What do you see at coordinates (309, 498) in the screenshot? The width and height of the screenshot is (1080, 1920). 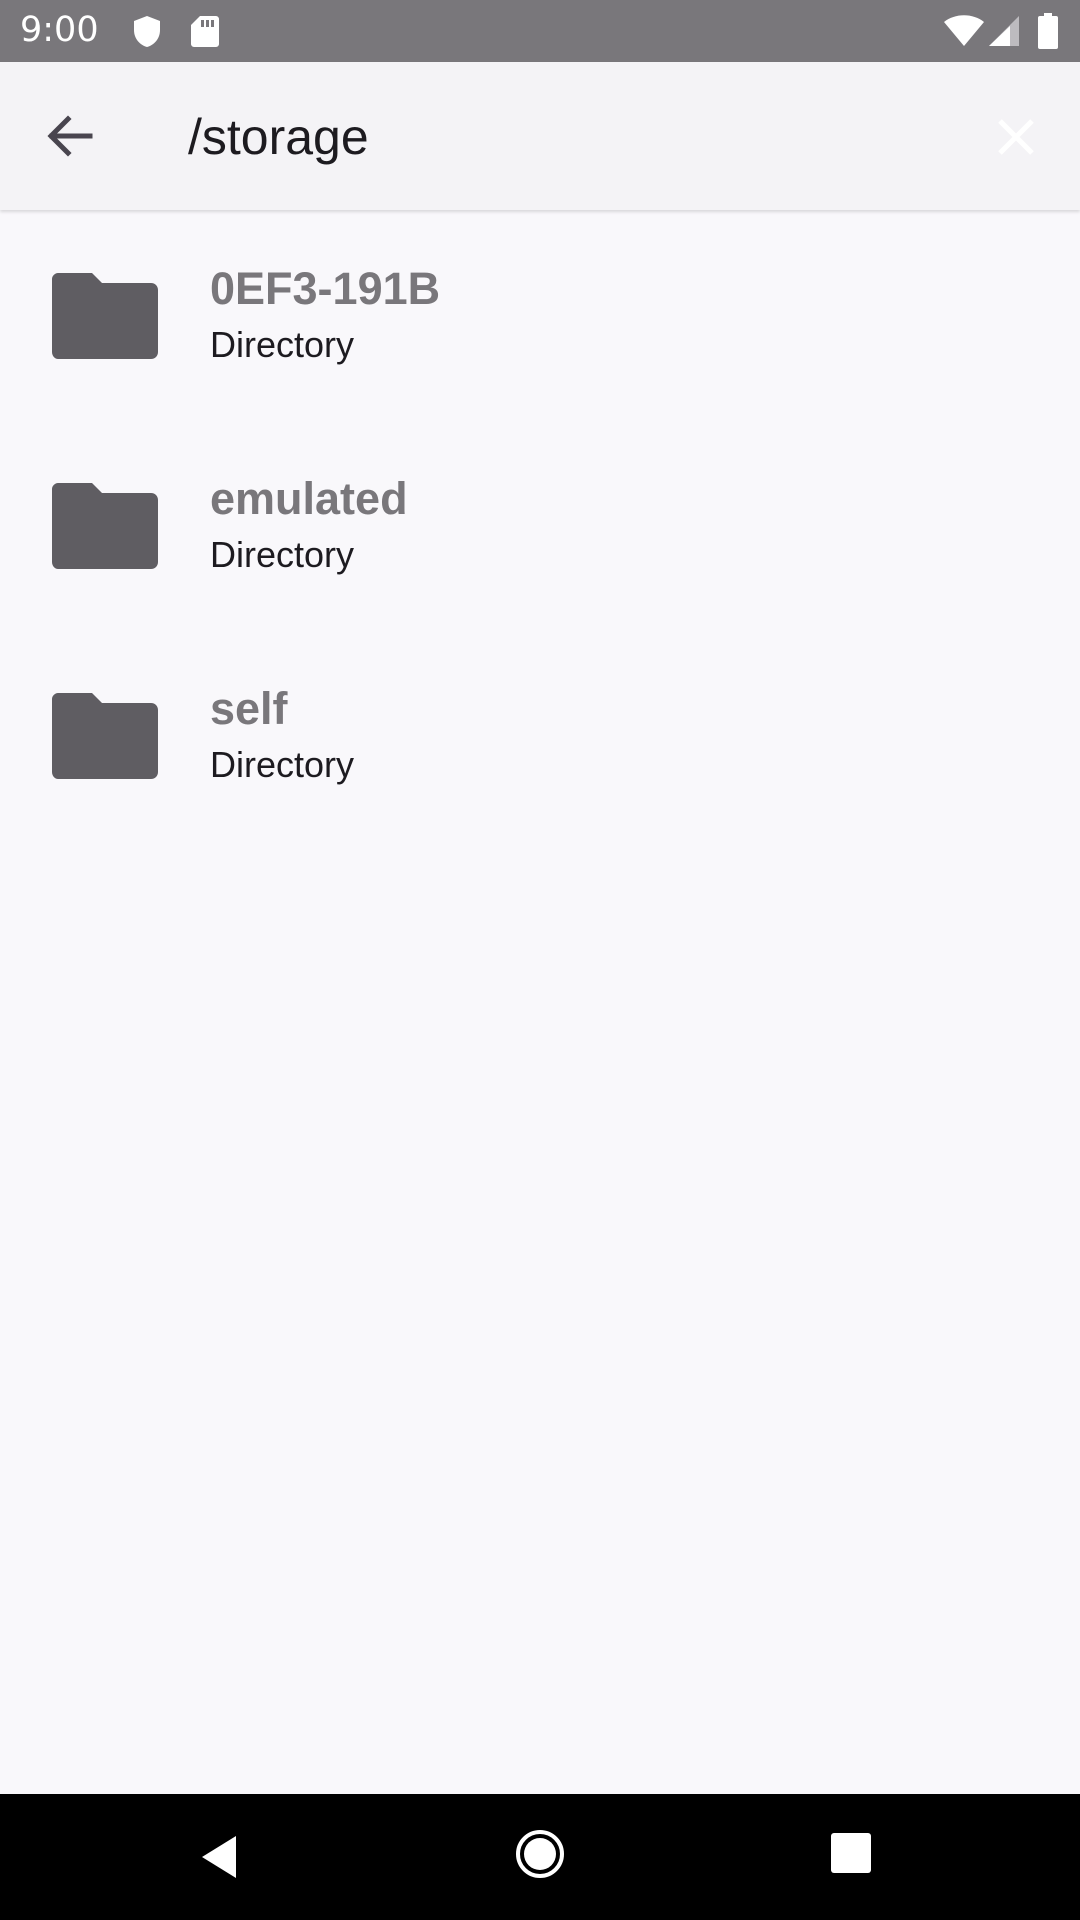 I see `directory-name: emulated` at bounding box center [309, 498].